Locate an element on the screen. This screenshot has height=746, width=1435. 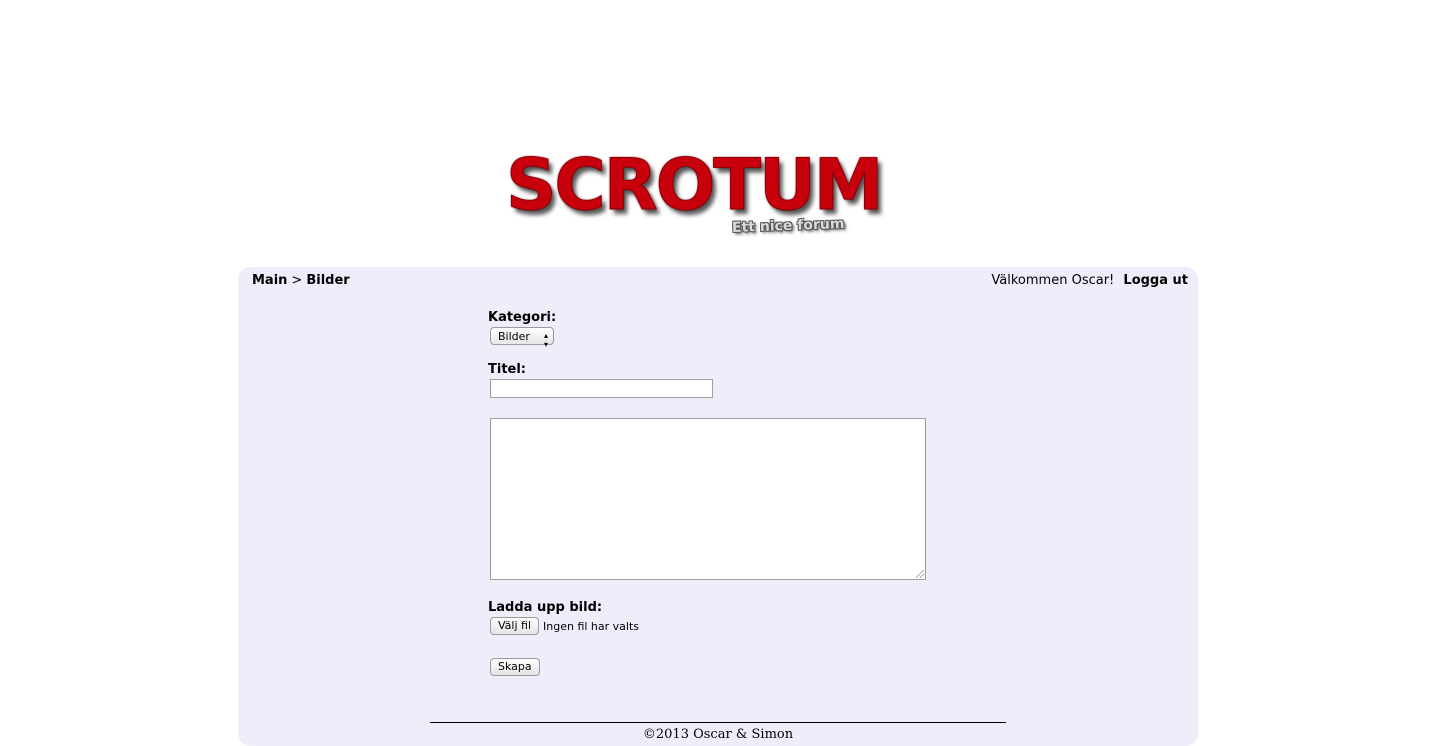
upload-label: Ladda upp bild: is located at coordinates (545, 607).